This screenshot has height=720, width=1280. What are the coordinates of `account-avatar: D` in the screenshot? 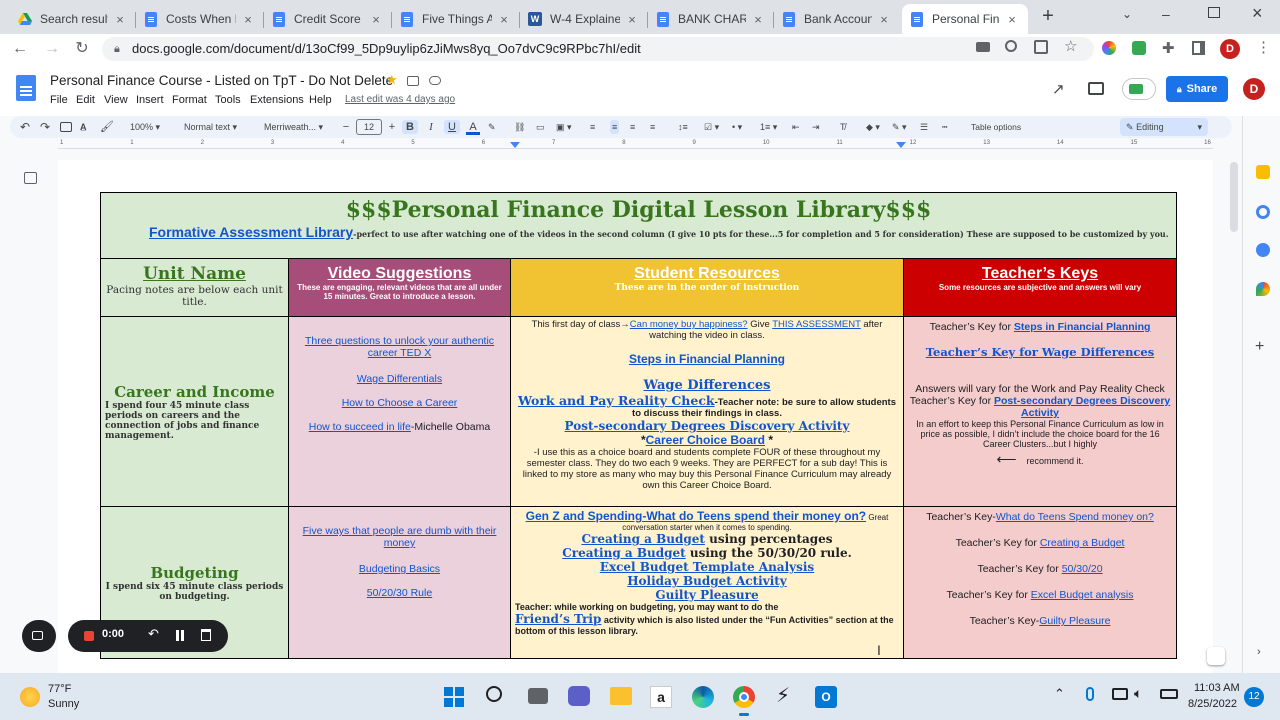 It's located at (1254, 89).